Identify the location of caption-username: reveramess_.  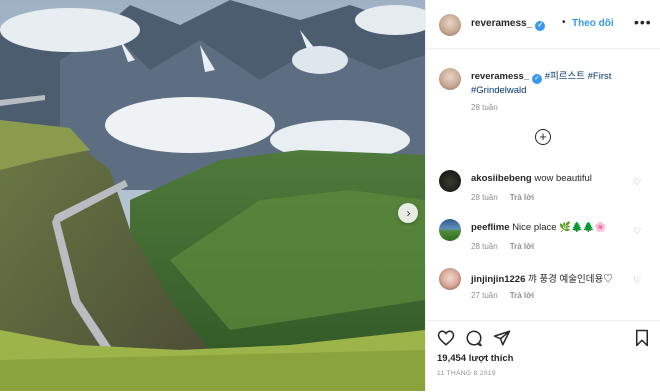
(500, 76).